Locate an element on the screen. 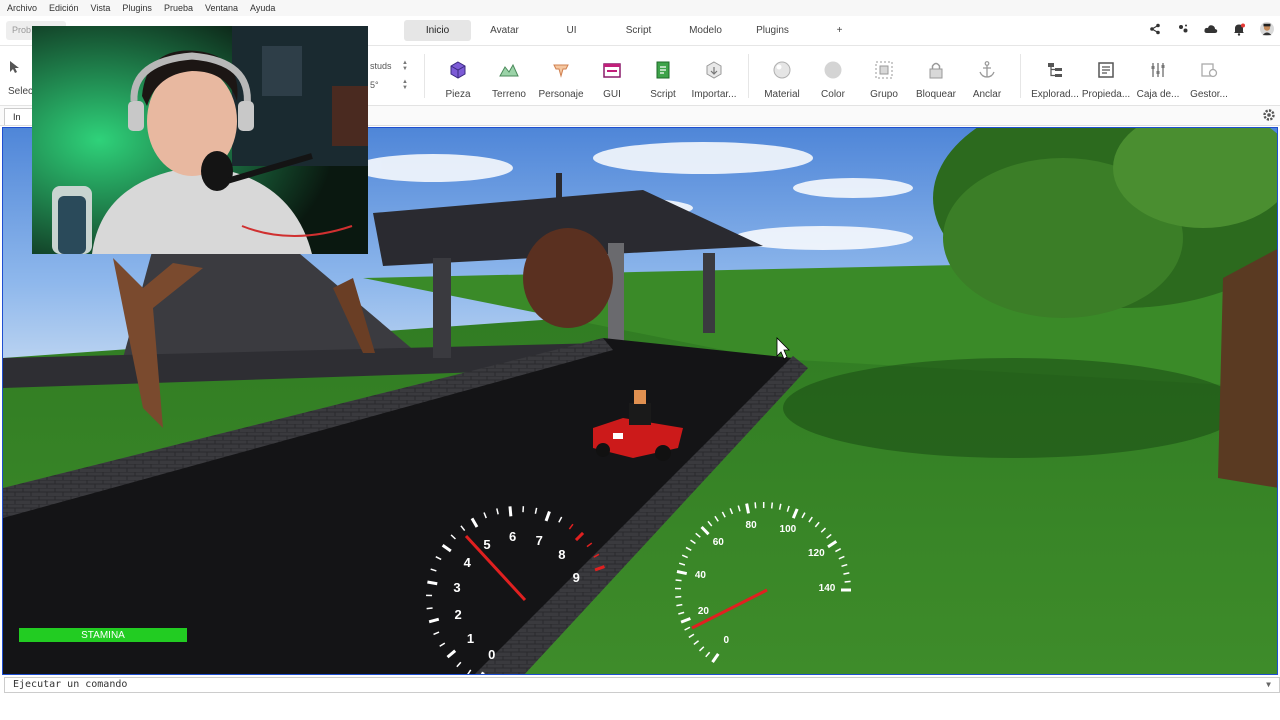 The image size is (1280, 720). cursor-arrow-icon is located at coordinates (14, 67).